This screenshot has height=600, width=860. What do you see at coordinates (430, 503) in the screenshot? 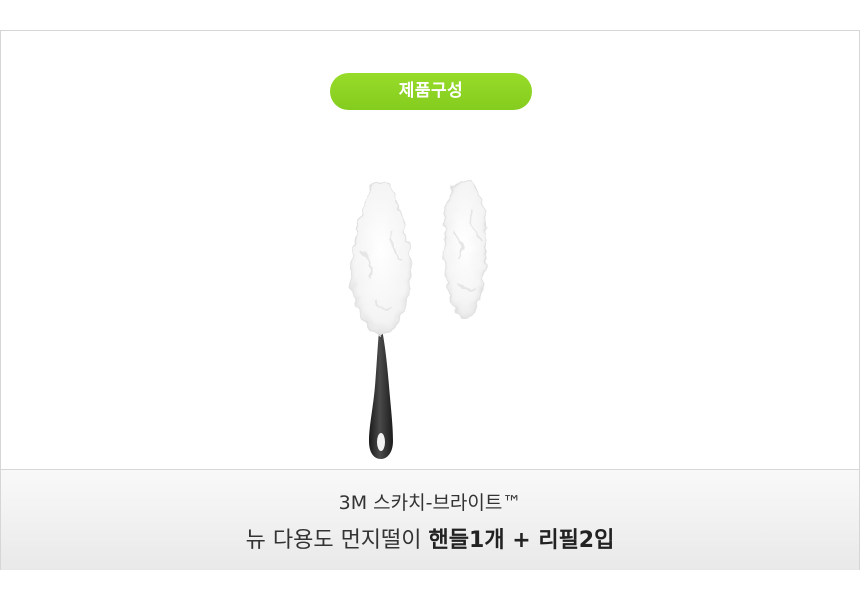
I see `caption-brand: 3M 스카치-브라이트™` at bounding box center [430, 503].